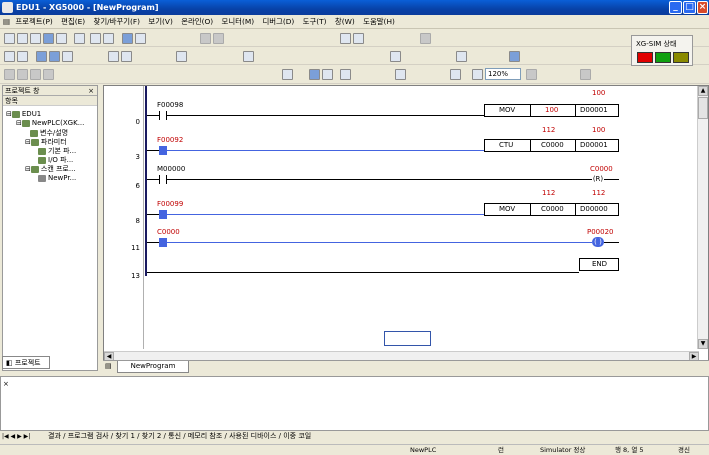 This screenshot has width=709, height=455. What do you see at coordinates (113, 56) in the screenshot?
I see `write-icon` at bounding box center [113, 56].